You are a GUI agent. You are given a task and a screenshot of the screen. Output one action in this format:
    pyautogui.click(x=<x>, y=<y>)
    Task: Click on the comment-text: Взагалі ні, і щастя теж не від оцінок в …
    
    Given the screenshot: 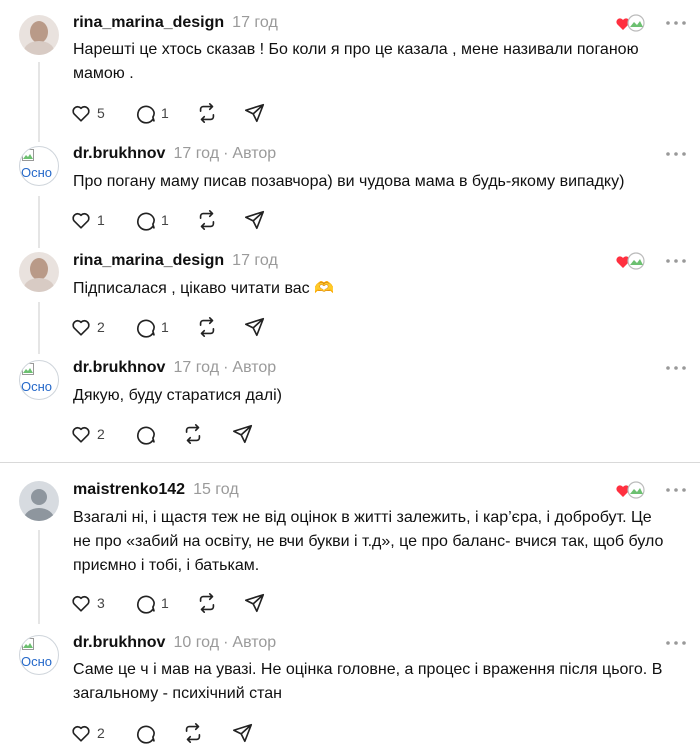 What is the action you would take?
    pyautogui.click(x=368, y=541)
    